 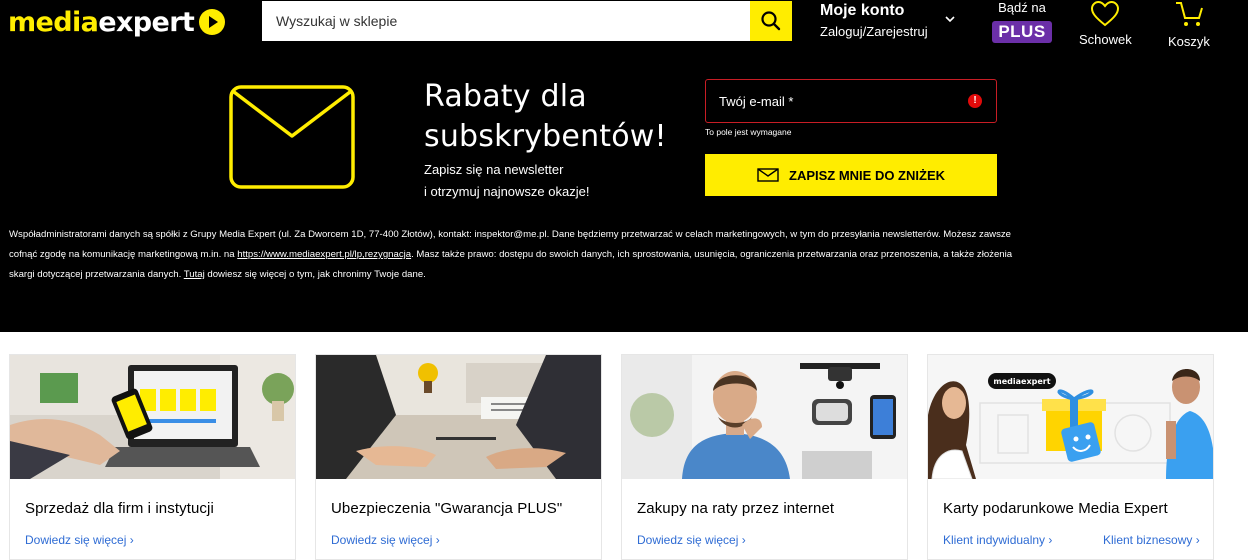 I want to click on account-title: Moje konto, so click(x=862, y=10).